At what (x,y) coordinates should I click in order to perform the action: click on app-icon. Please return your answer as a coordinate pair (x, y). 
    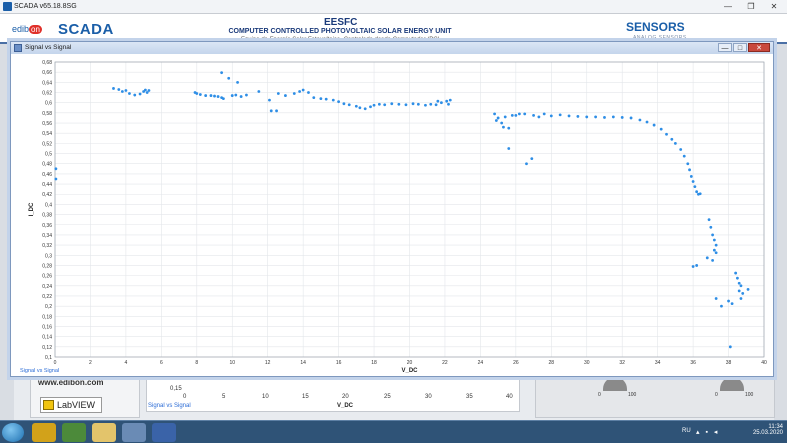
    Looking at the image, I should click on (7, 6).